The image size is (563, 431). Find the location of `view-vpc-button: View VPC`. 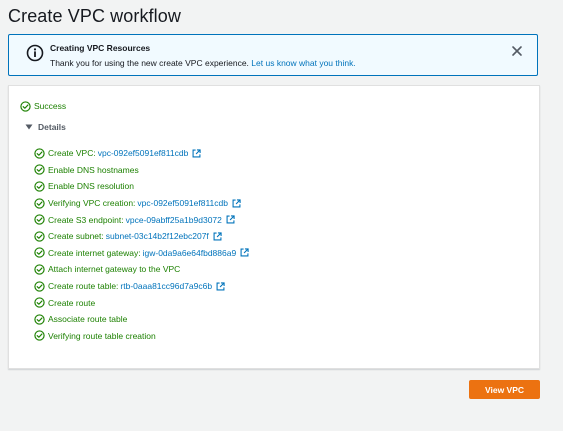

view-vpc-button: View VPC is located at coordinates (504, 389).